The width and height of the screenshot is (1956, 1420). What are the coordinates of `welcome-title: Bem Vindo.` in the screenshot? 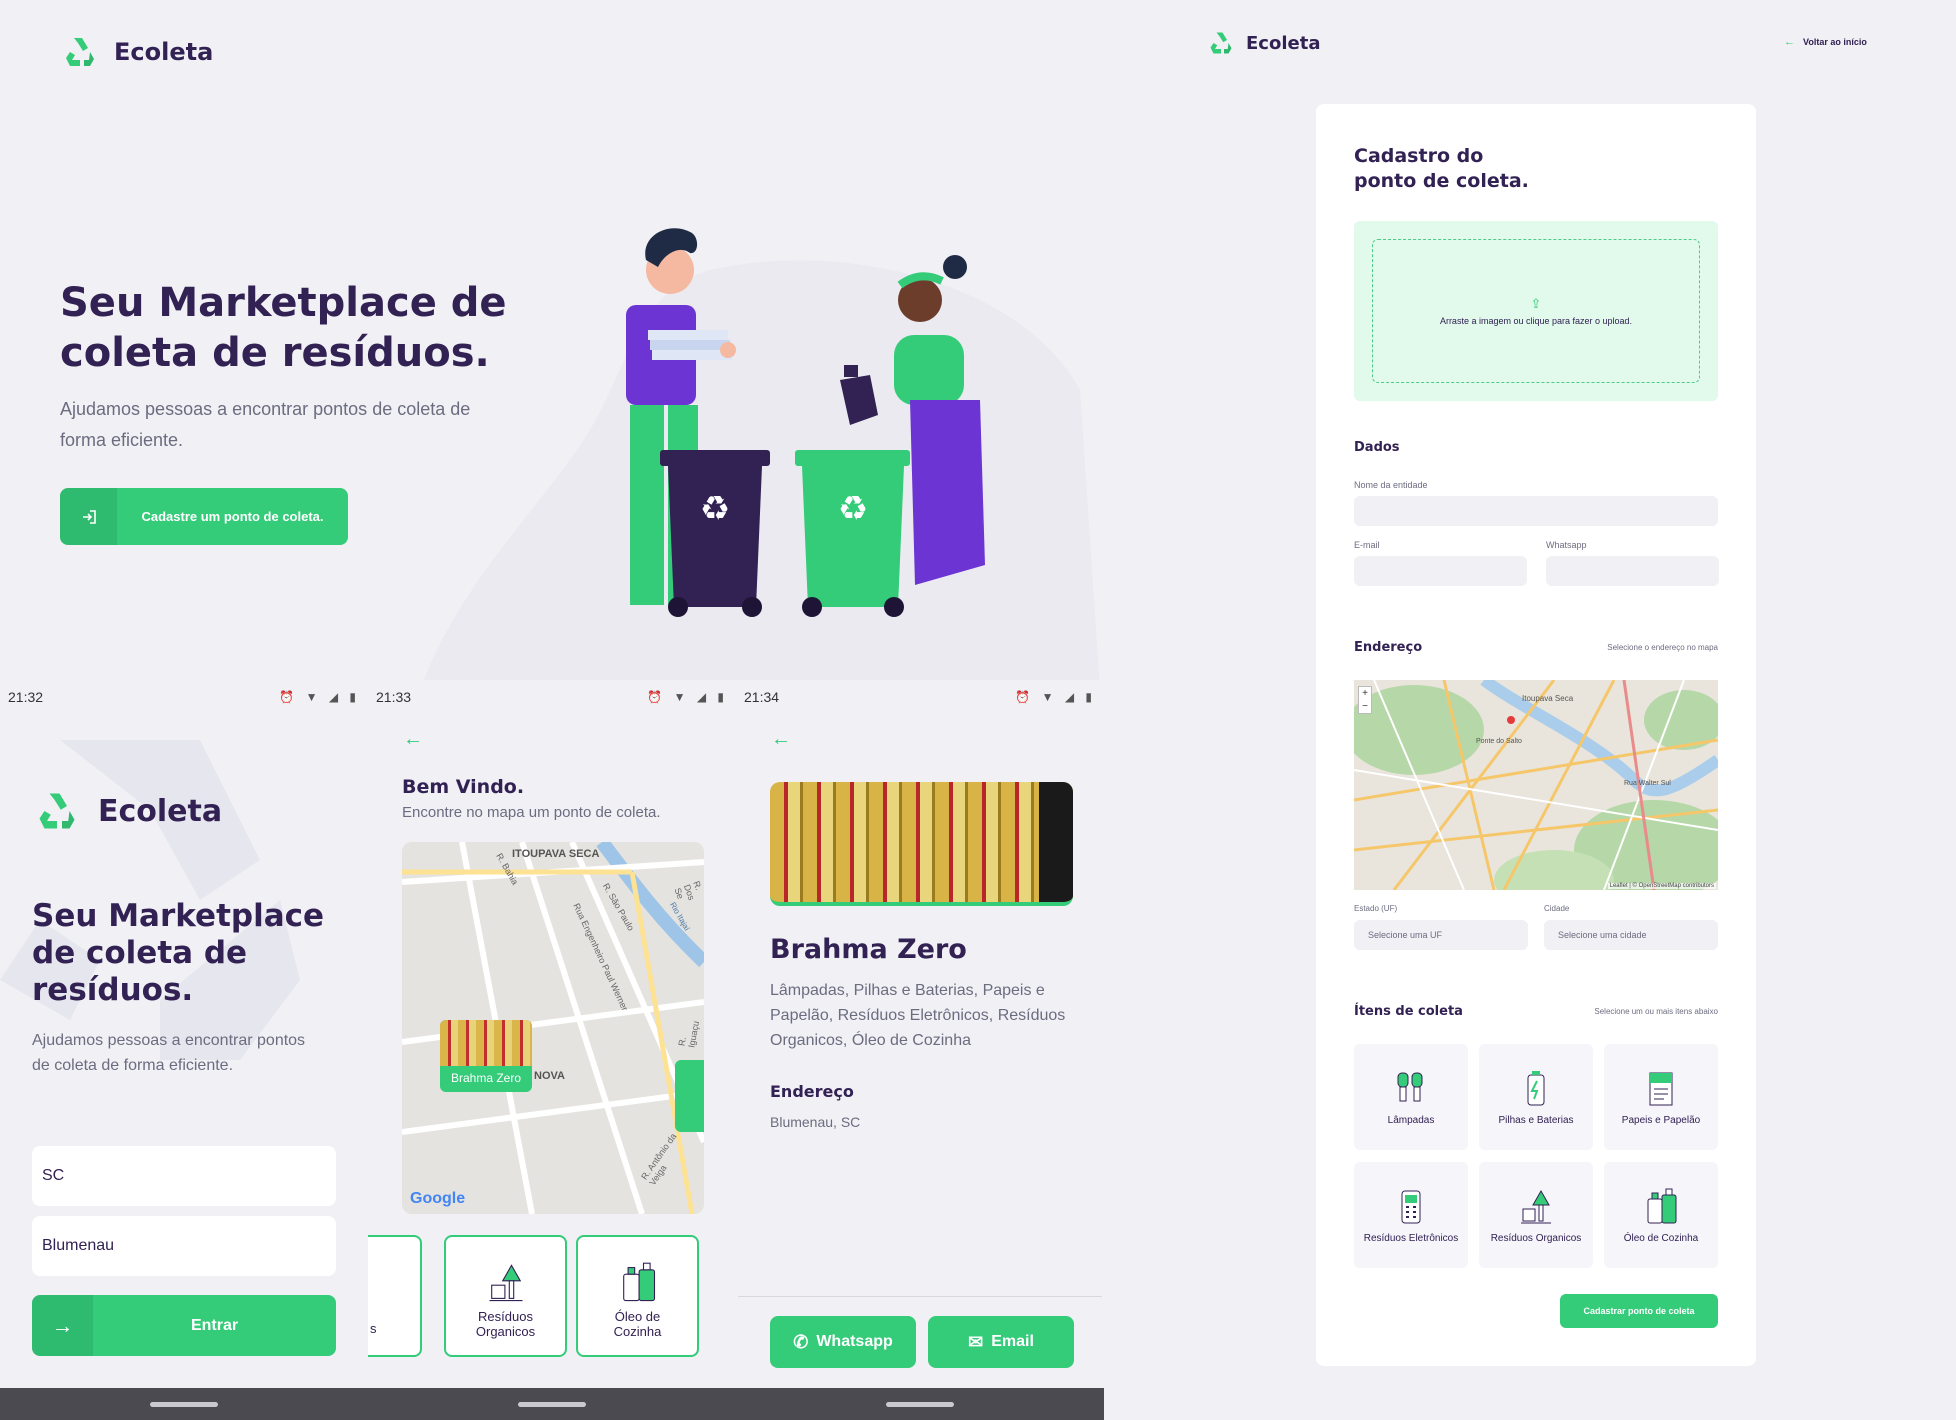 It's located at (463, 787).